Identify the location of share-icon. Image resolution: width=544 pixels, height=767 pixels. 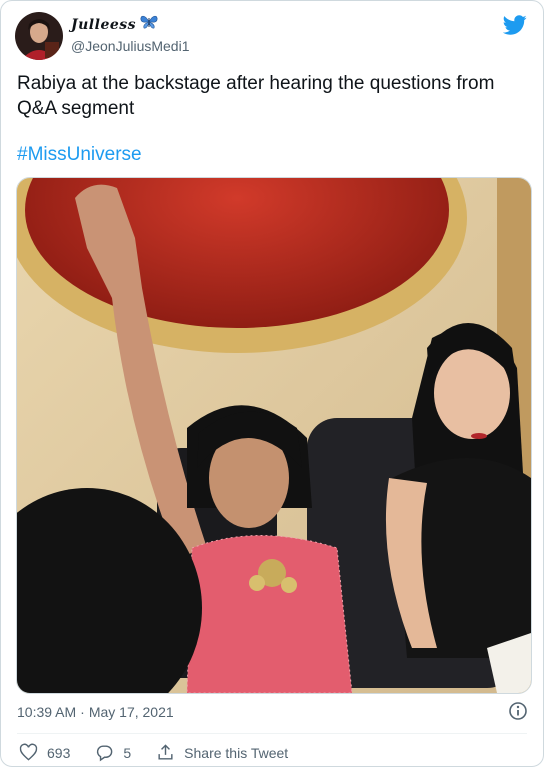
(165, 752).